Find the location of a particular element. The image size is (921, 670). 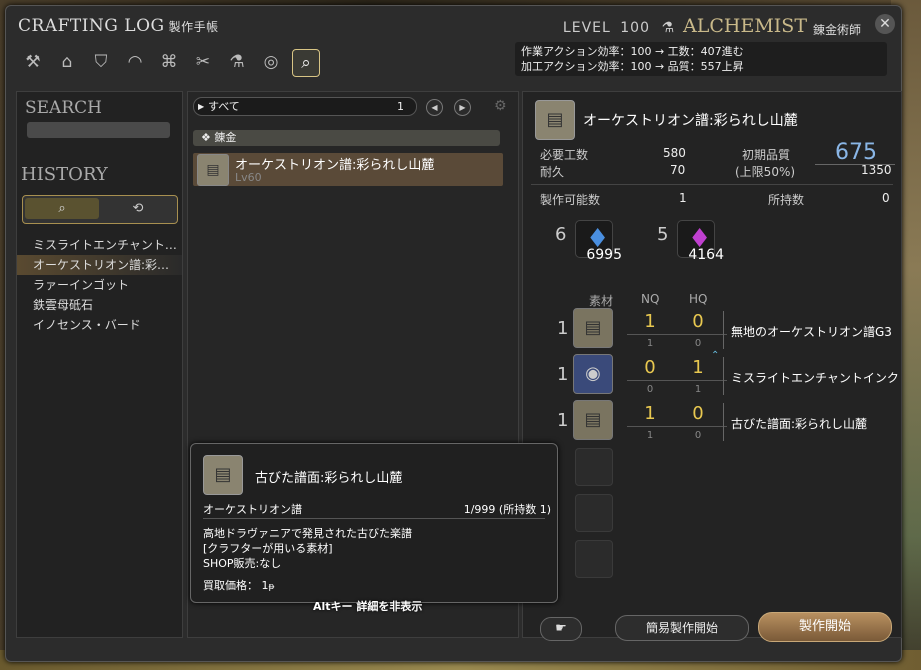

material-row: 1 ▤ 1 0 1 0 古びた譜面:彩られし山麓 is located at coordinates (712, 423).